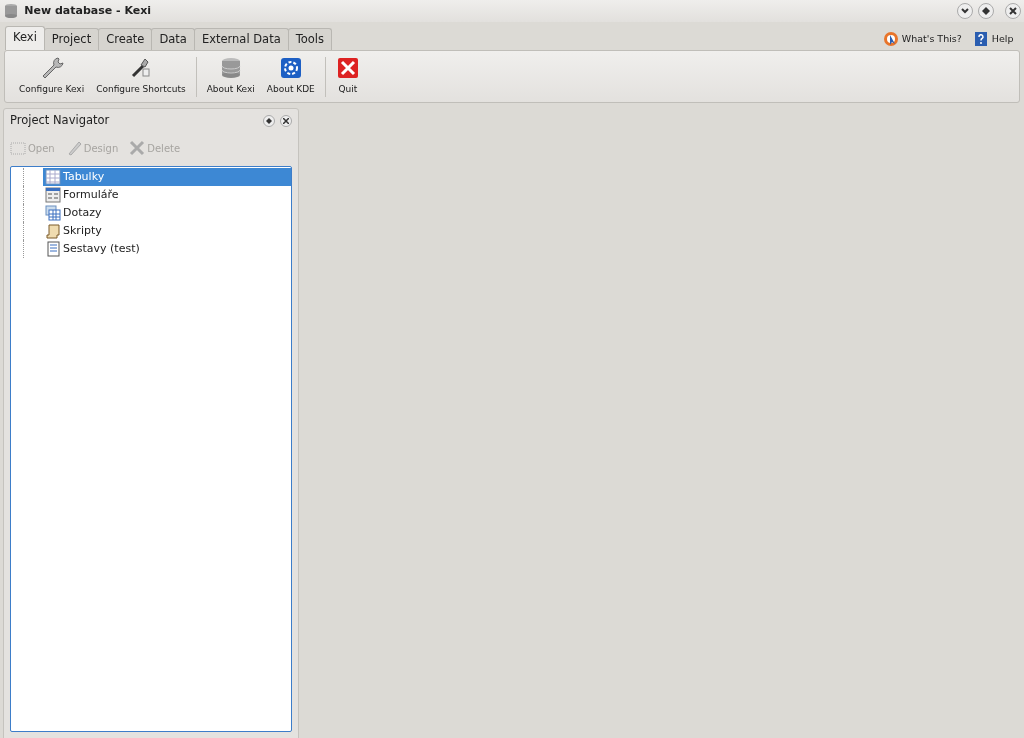  I want to click on query-icon, so click(53, 213).